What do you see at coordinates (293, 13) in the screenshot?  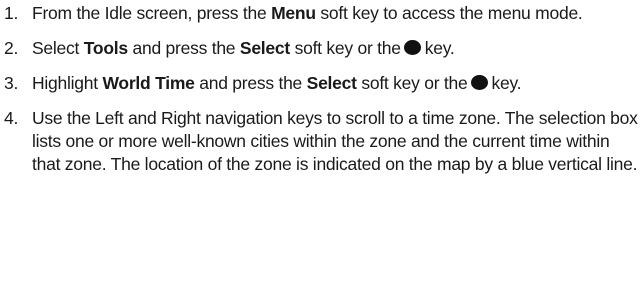 I see `menu-softkey-label: Menu` at bounding box center [293, 13].